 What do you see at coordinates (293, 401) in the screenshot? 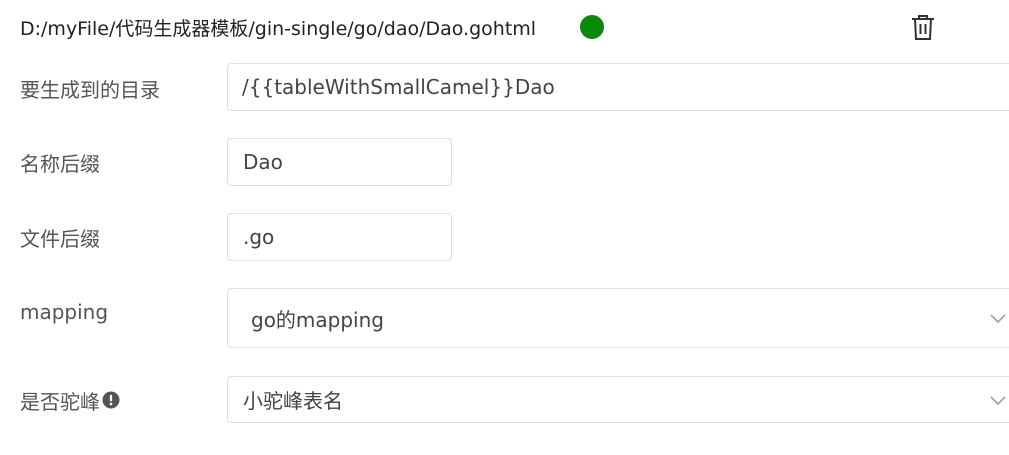
I see `camel-value: 小驼峰表名` at bounding box center [293, 401].